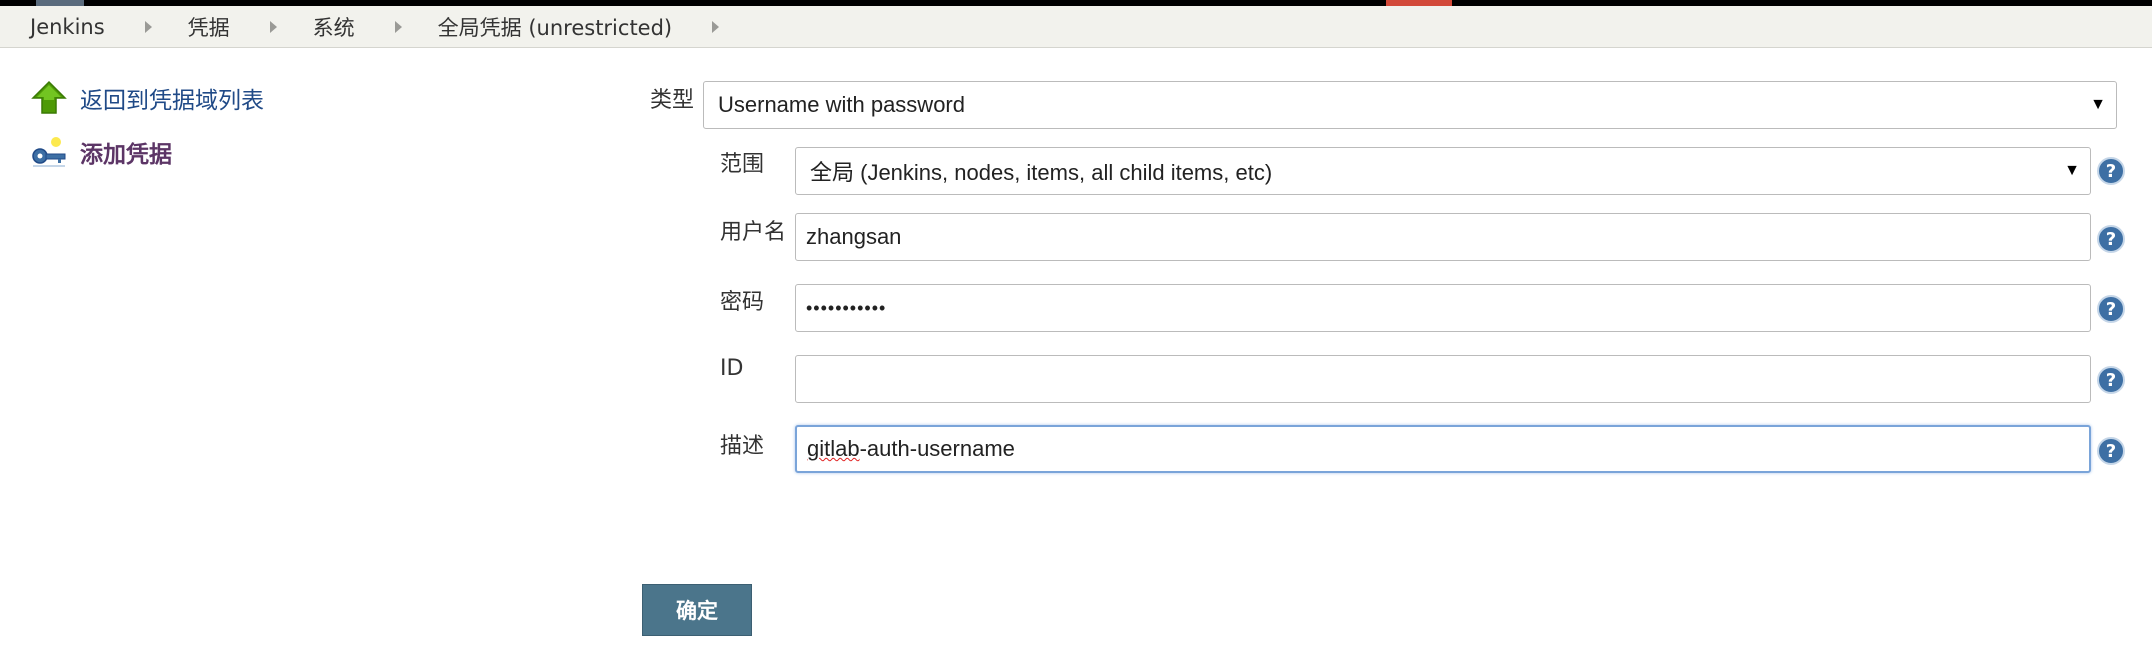 Image resolution: width=2152 pixels, height=650 pixels. I want to click on breadcrumb-system: 系统, so click(334, 27).